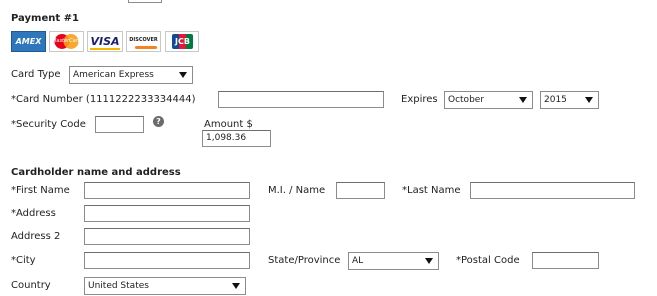  What do you see at coordinates (96, 172) in the screenshot?
I see `cardholder-section-title: Cardholder name and address` at bounding box center [96, 172].